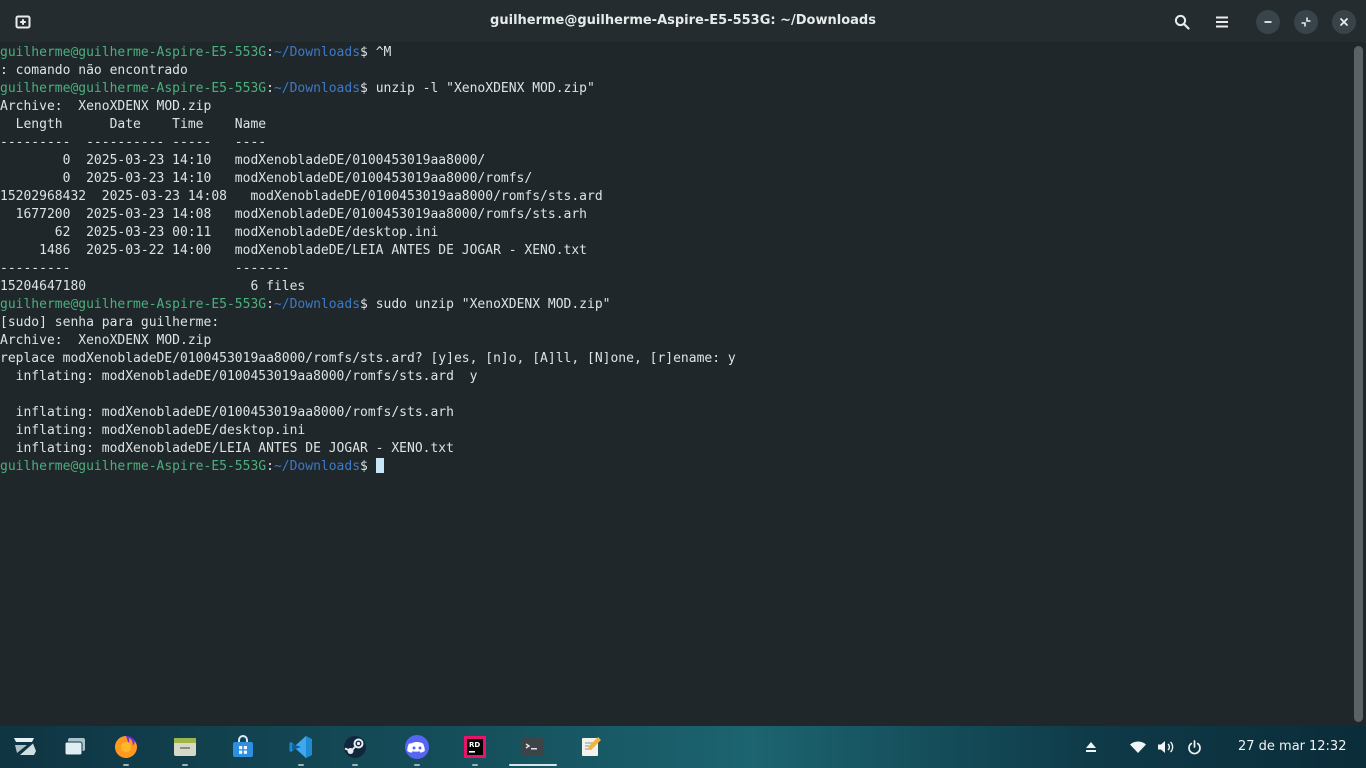 This screenshot has width=1366, height=768. What do you see at coordinates (533, 749) in the screenshot?
I see `terminal-icon` at bounding box center [533, 749].